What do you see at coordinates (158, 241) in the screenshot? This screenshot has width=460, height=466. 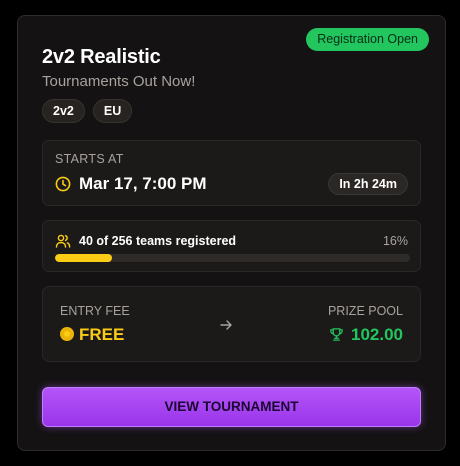 I see `registered-count: 40 of 256 teams registered` at bounding box center [158, 241].